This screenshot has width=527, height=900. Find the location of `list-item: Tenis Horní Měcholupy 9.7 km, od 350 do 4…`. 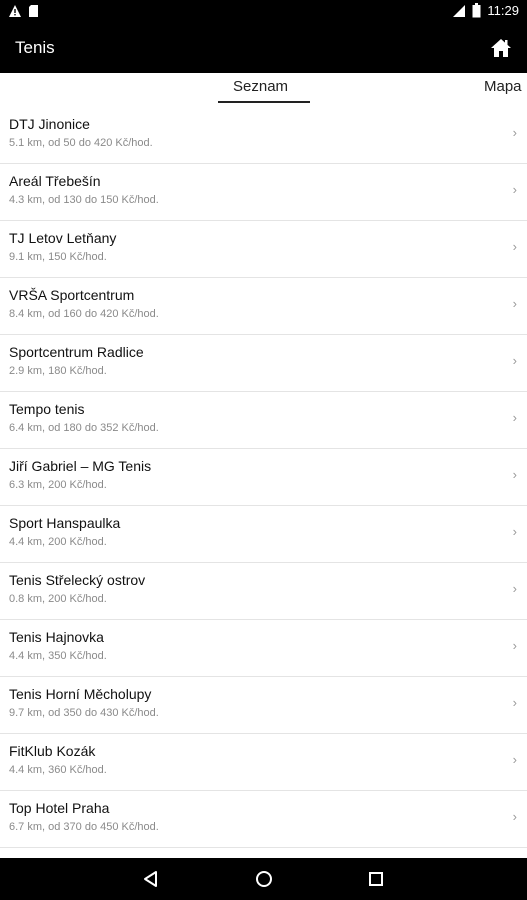

list-item: Tenis Horní Měcholupy 9.7 km, od 350 do 4… is located at coordinates (263, 705).